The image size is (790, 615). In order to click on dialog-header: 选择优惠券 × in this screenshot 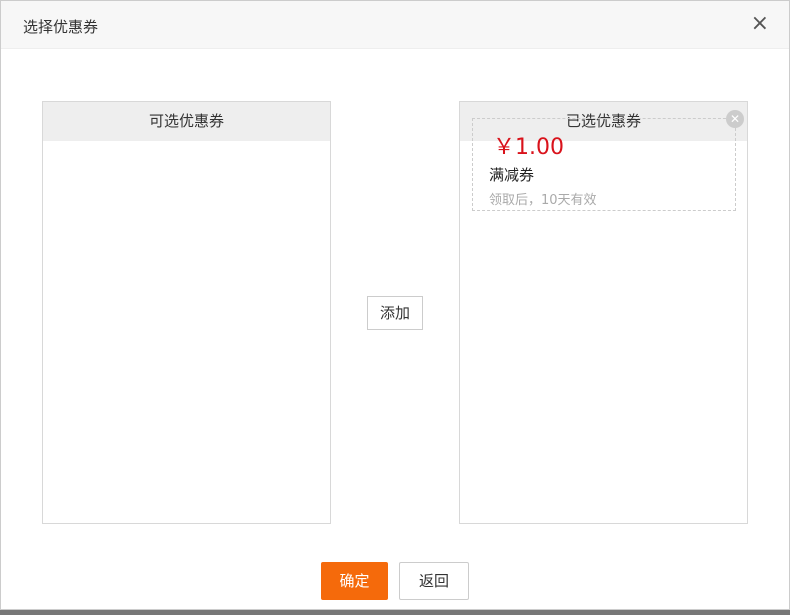, I will do `click(395, 25)`.